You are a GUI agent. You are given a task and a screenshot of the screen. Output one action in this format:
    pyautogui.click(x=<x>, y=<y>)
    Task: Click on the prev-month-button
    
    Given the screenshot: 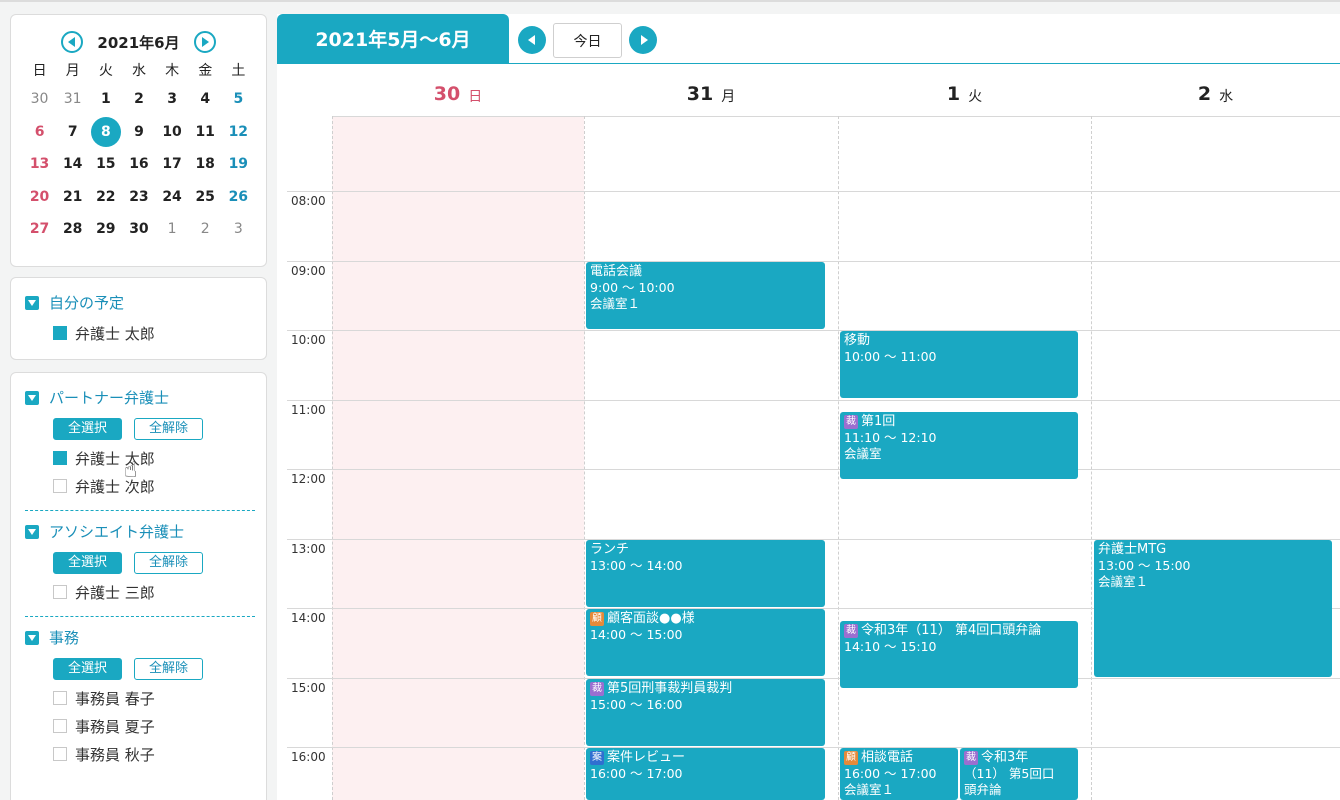 What is the action you would take?
    pyautogui.click(x=72, y=42)
    